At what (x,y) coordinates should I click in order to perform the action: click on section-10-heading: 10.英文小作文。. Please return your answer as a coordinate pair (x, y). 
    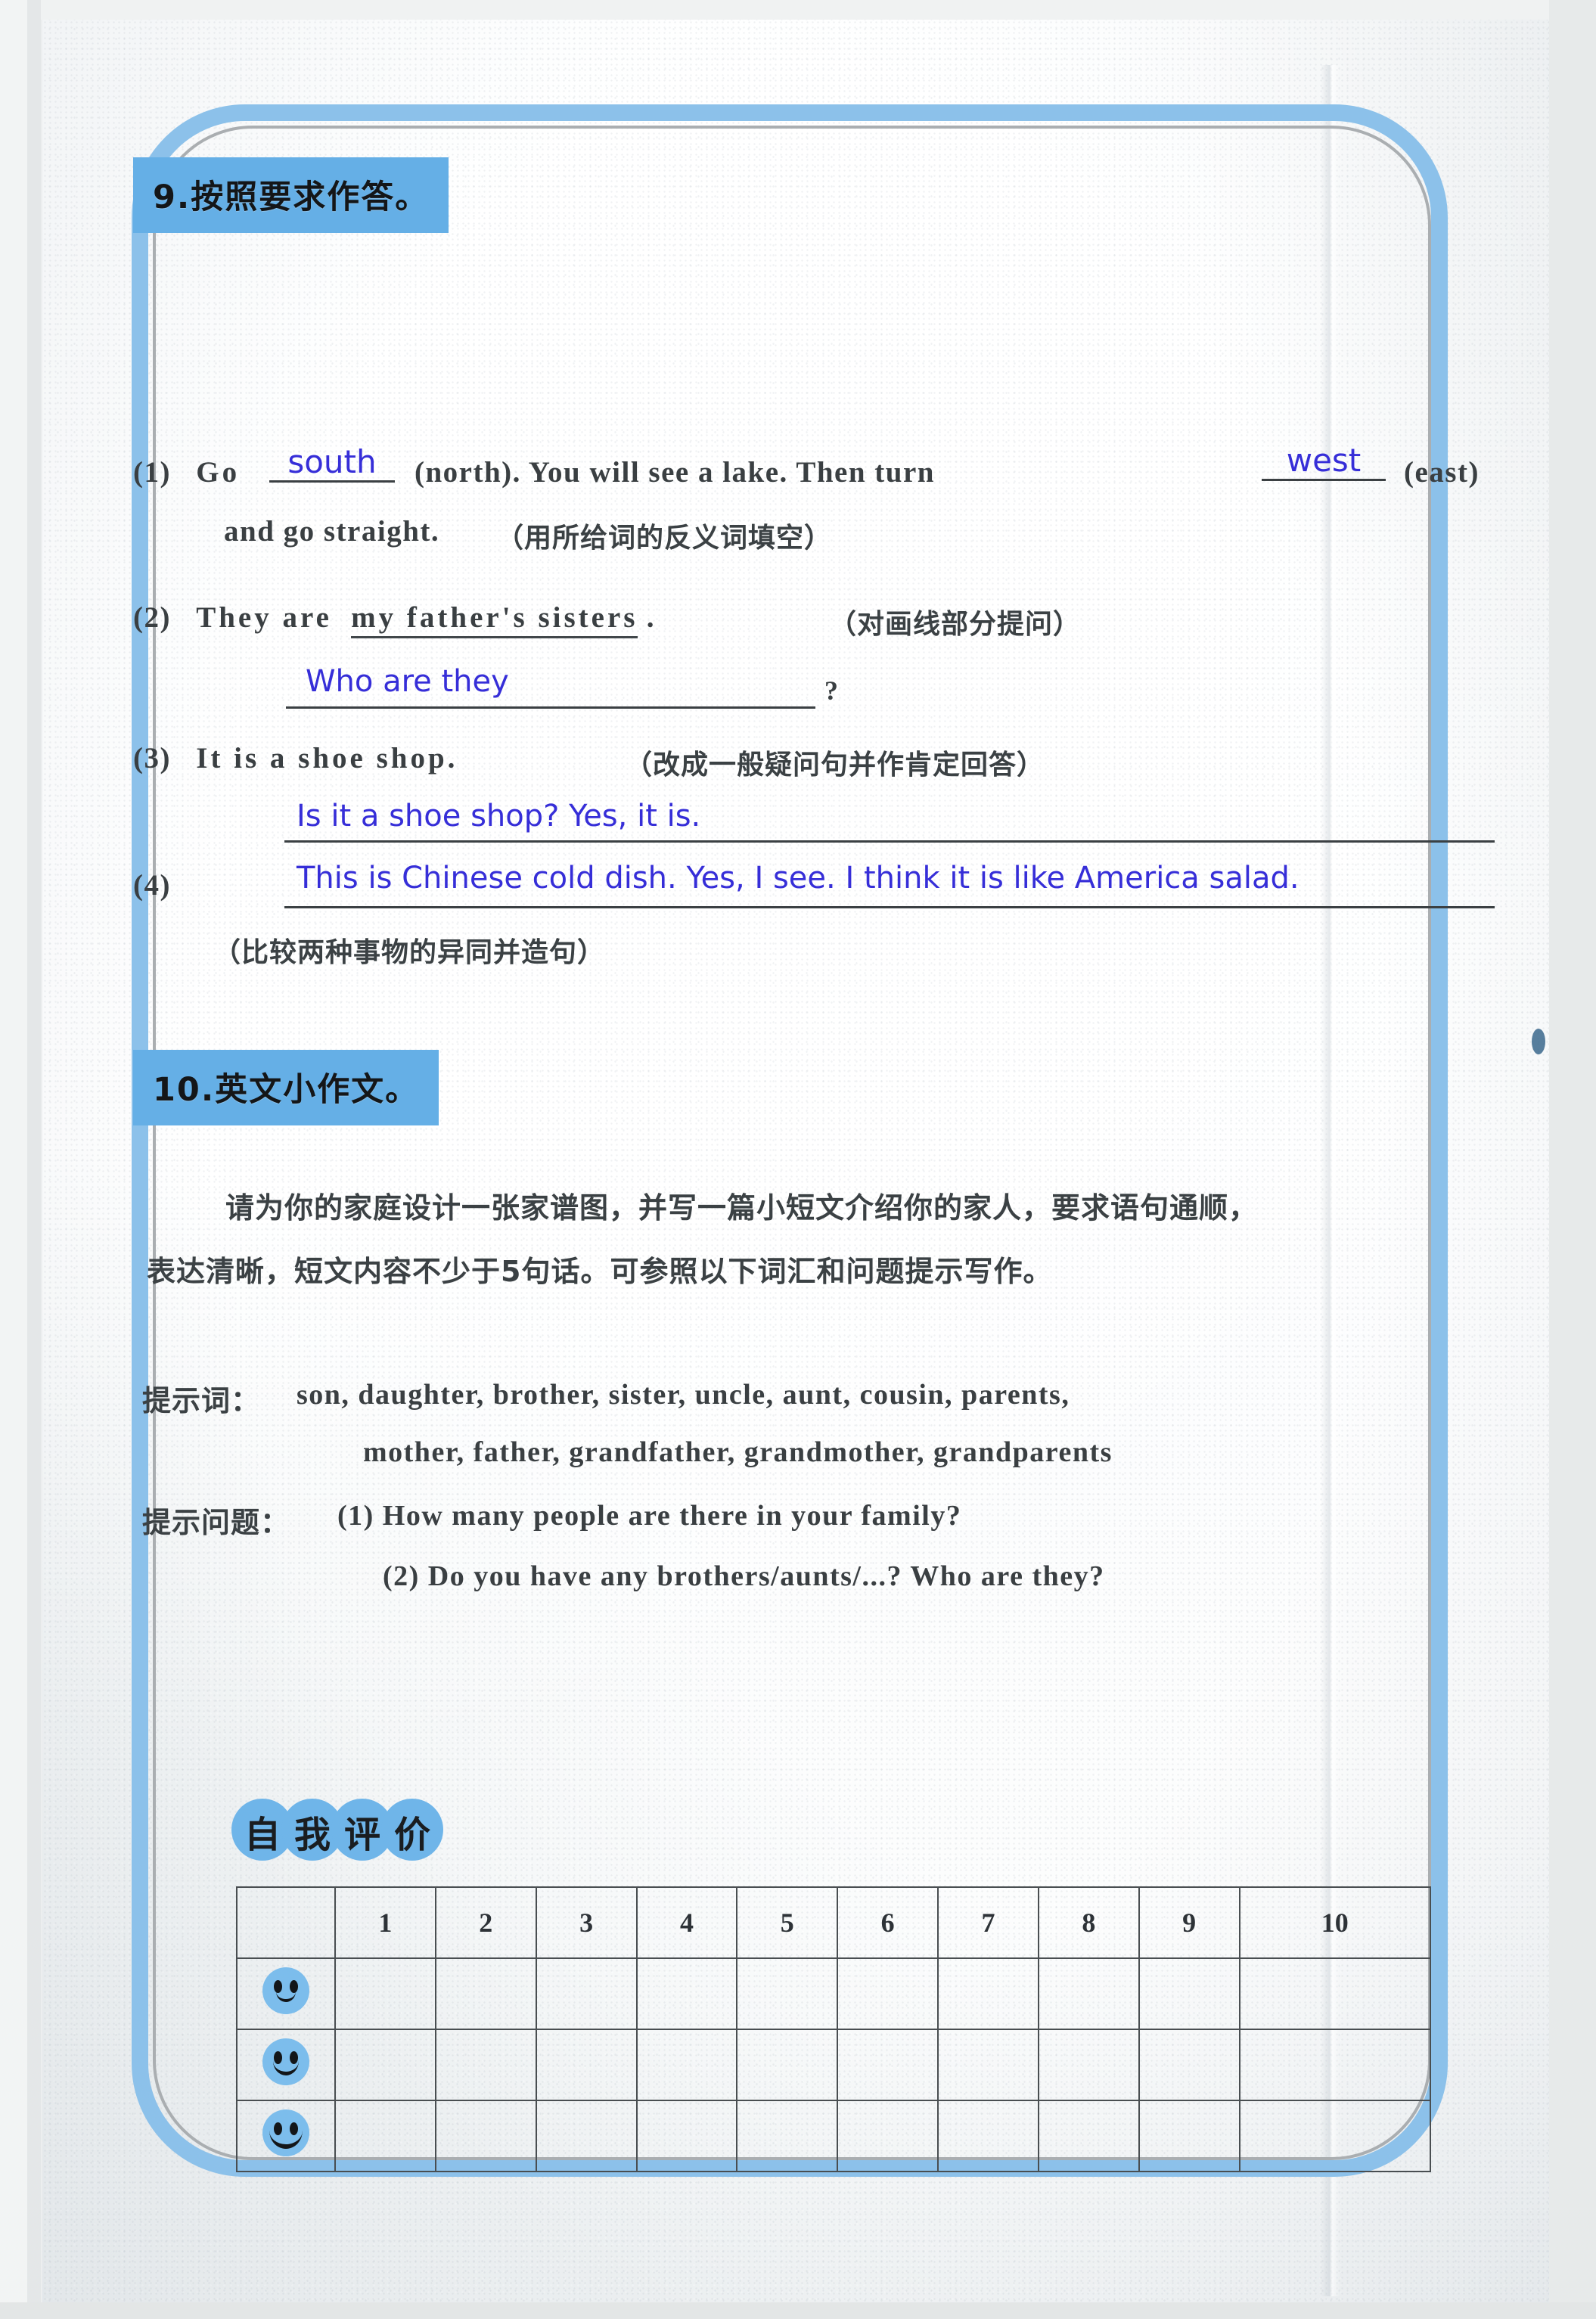
    Looking at the image, I should click on (286, 1088).